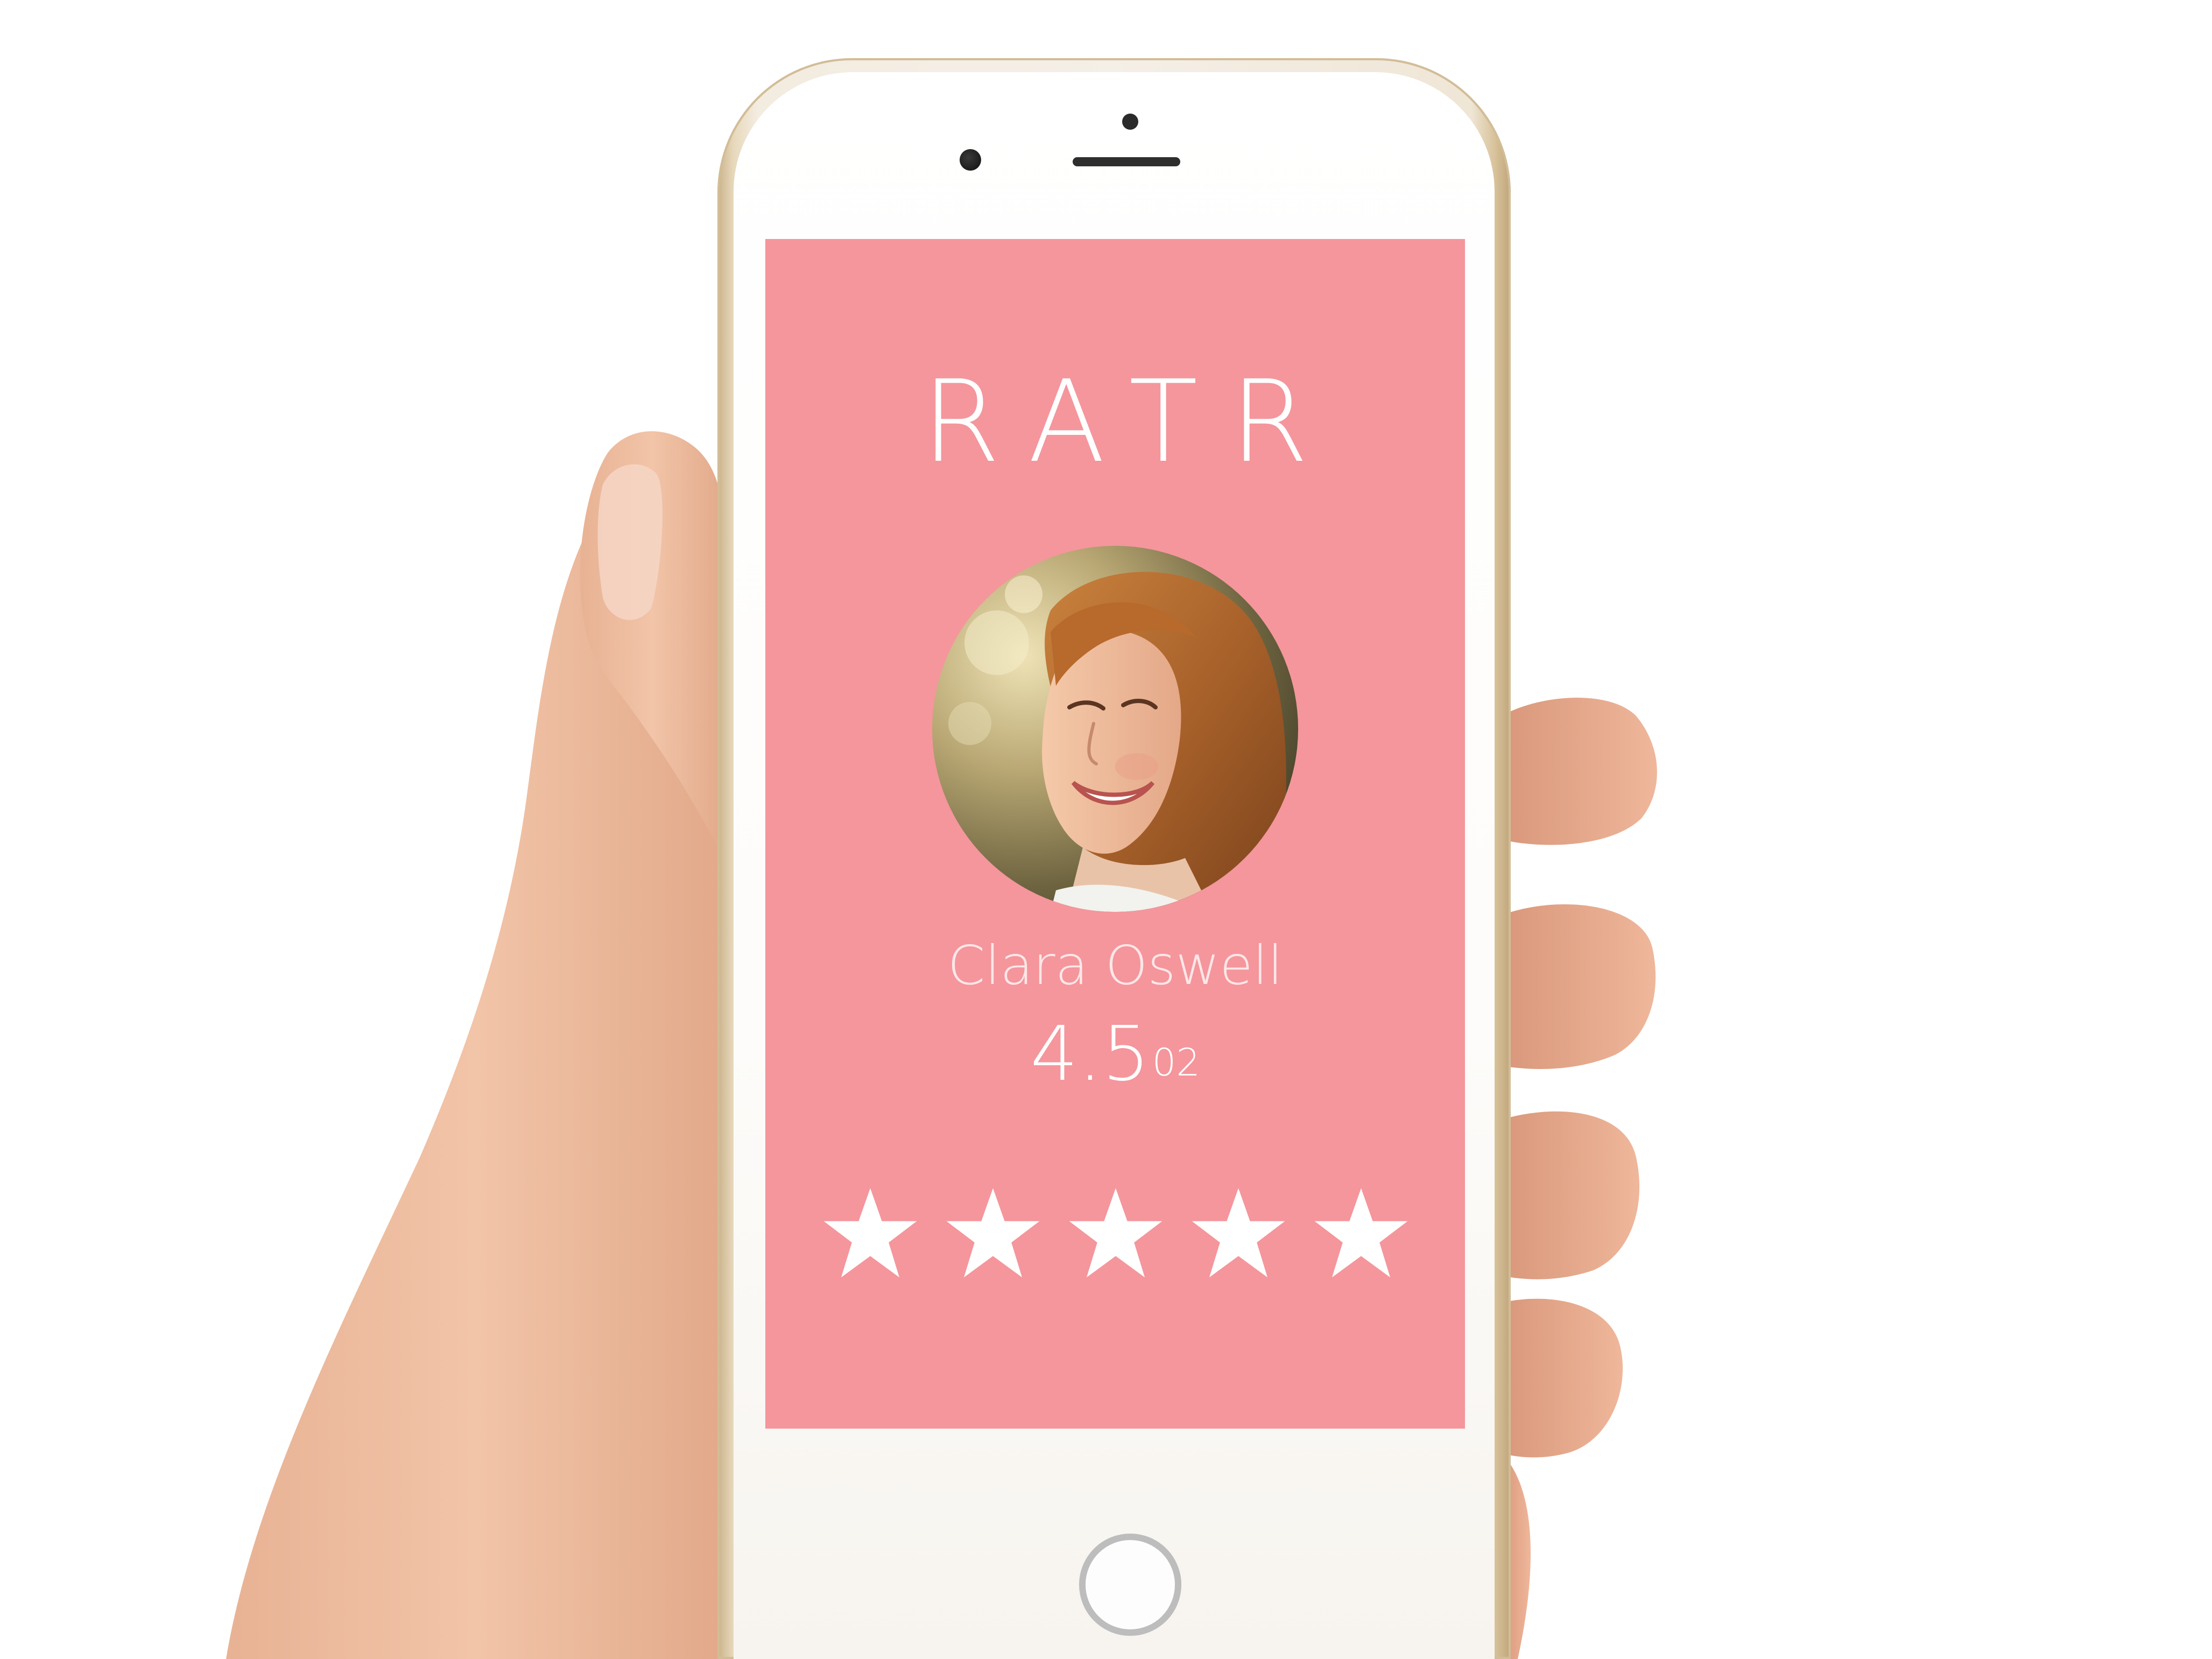 This screenshot has width=2212, height=1659. Describe the element at coordinates (1090, 1054) in the screenshot. I see `rating-value: 4.5` at that location.